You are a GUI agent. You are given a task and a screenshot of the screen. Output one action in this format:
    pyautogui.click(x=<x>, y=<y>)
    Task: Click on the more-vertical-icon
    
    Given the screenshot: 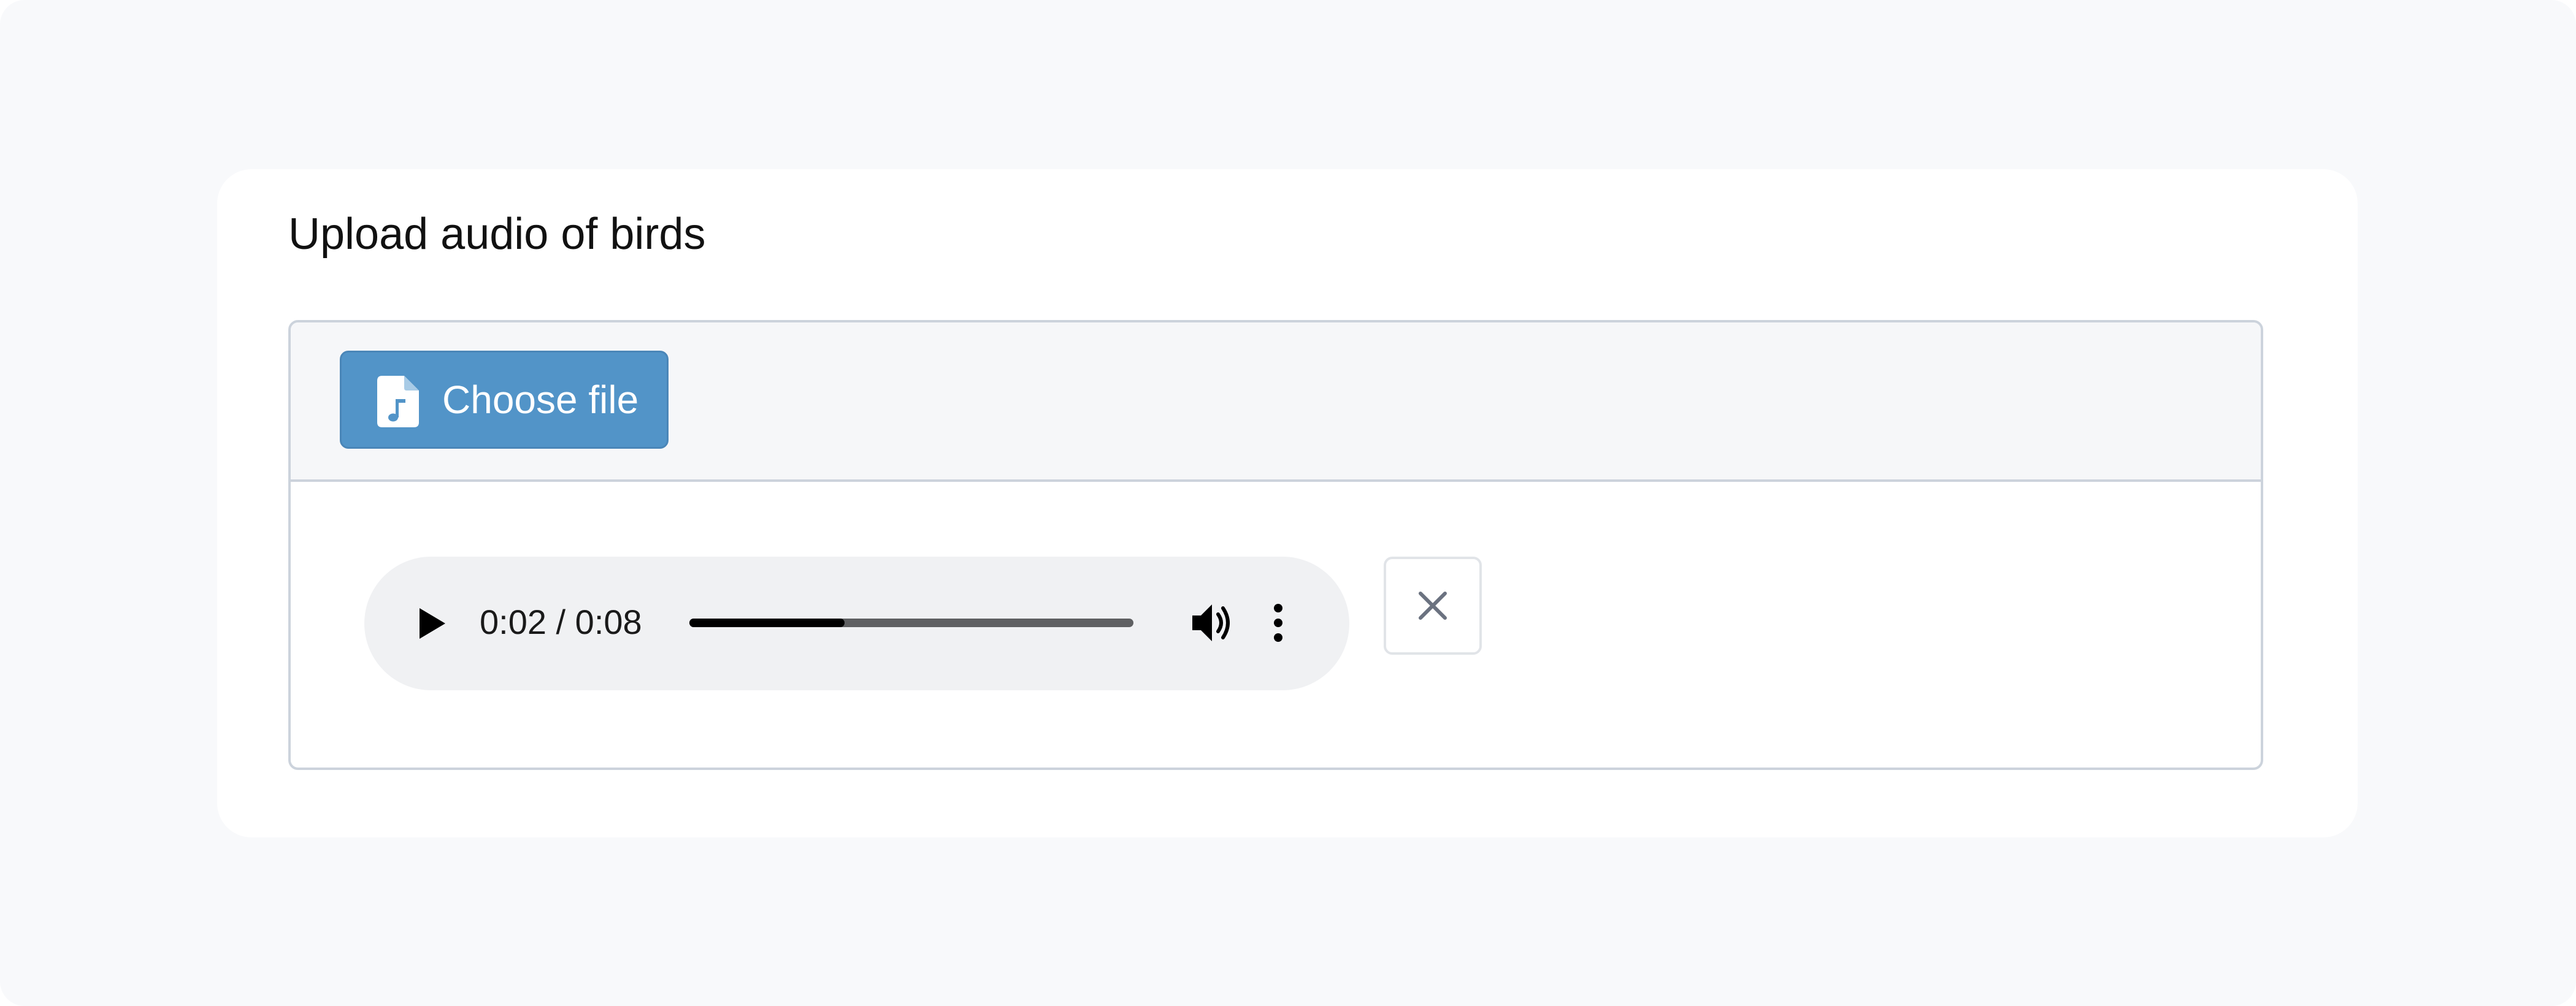 What is the action you would take?
    pyautogui.click(x=1278, y=623)
    